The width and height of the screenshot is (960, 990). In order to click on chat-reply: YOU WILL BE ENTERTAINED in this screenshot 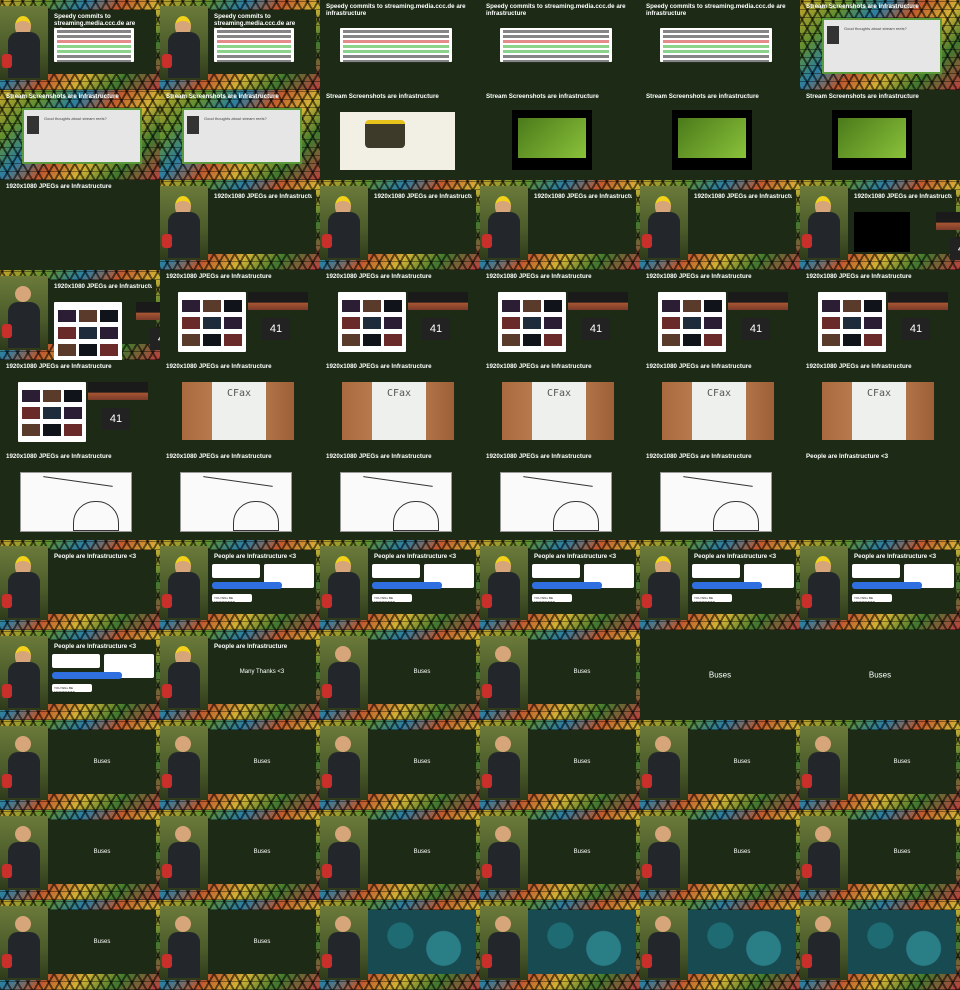, I will do `click(72, 689)`.